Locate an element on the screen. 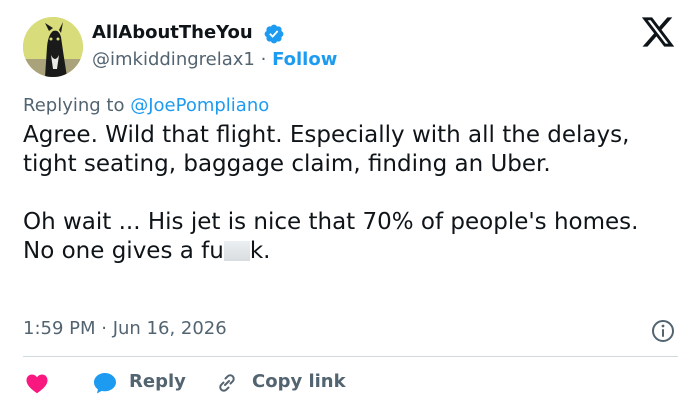 This screenshot has height=410, width=700. author-handle: @imkiddingrelax1 is located at coordinates (173, 59).